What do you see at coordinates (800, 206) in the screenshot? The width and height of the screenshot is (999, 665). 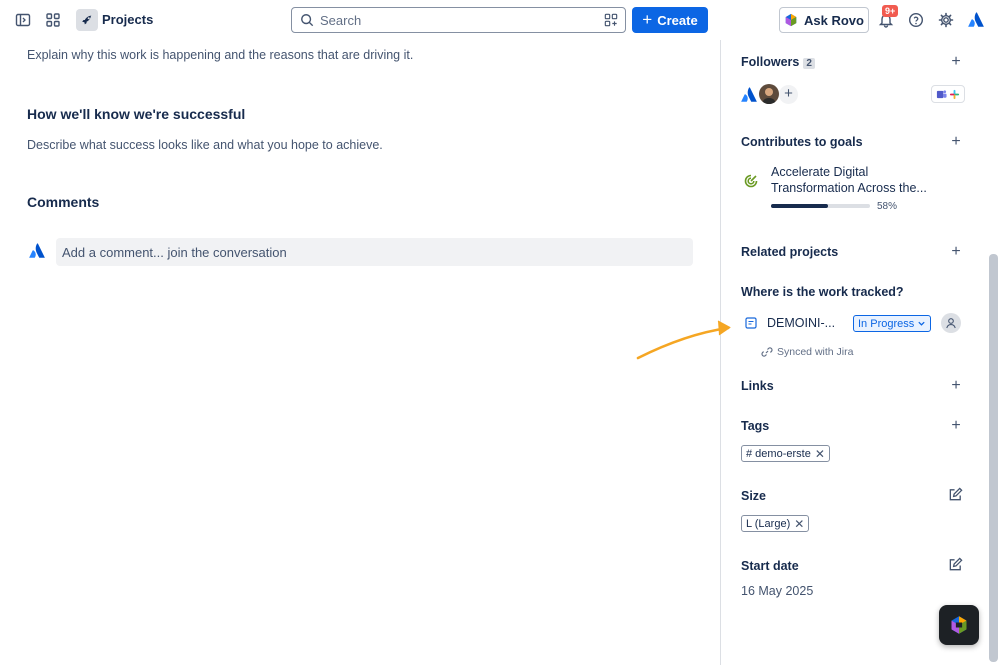 I see `goal-progress-fill` at bounding box center [800, 206].